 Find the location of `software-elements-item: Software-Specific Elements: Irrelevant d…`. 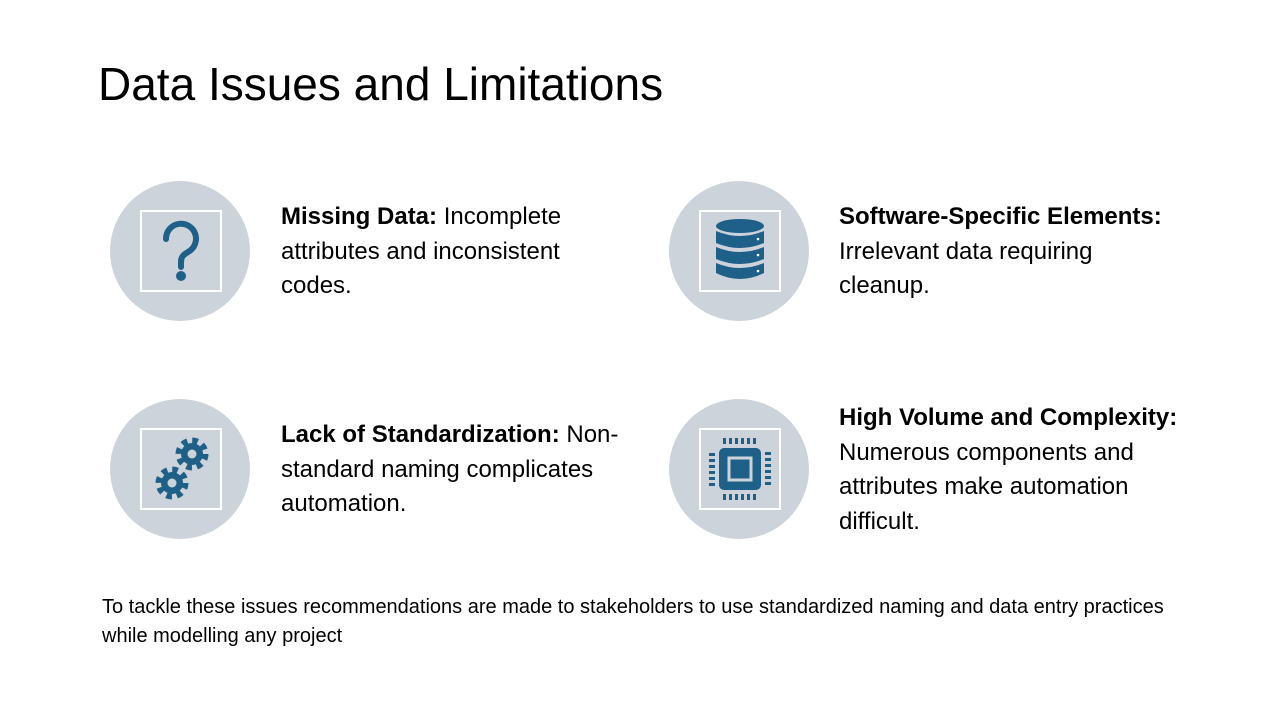

software-elements-item: Software-Specific Elements: Irrelevant d… is located at coordinates (1009, 252).